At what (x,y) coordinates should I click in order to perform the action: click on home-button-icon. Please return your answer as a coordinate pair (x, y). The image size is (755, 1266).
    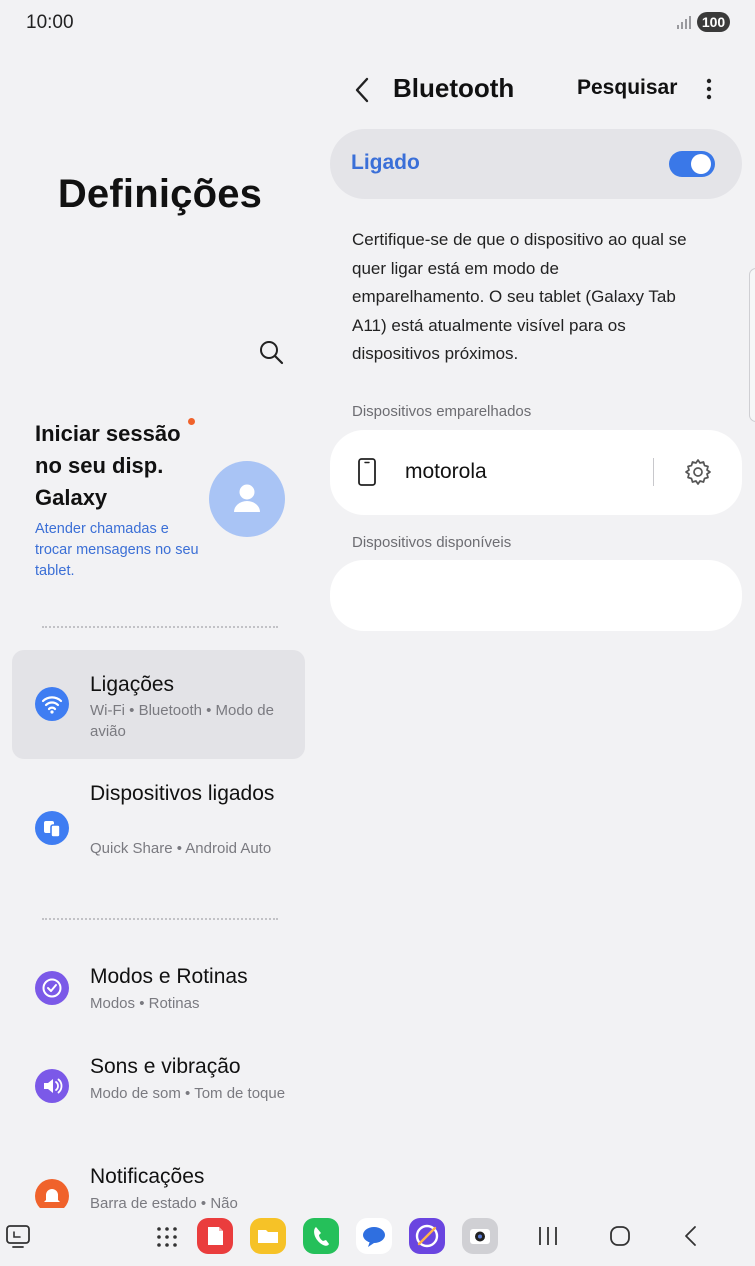
    Looking at the image, I should click on (620, 1236).